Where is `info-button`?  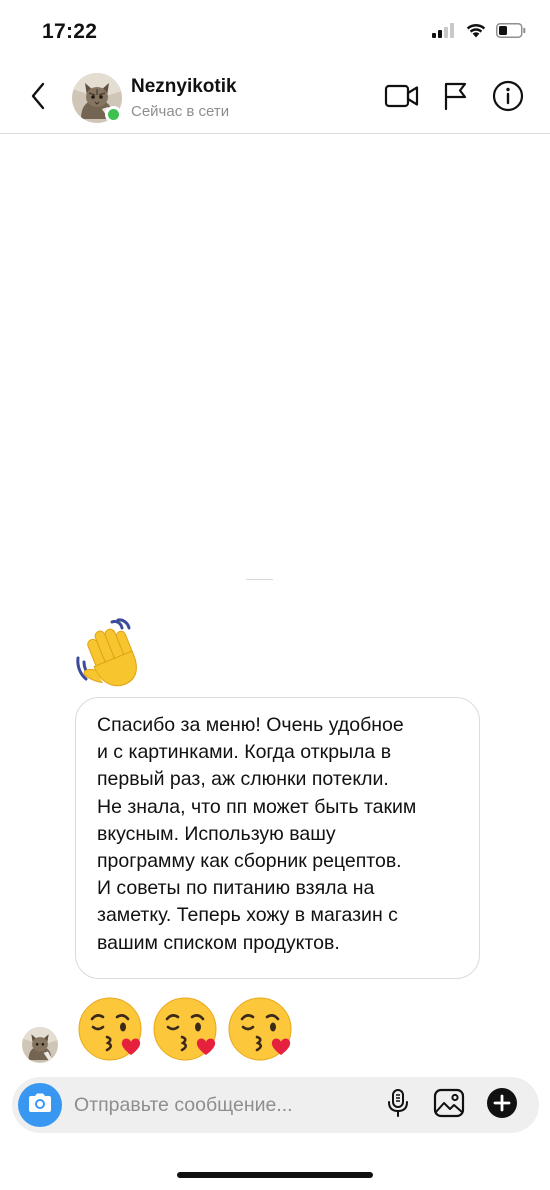
info-button is located at coordinates (508, 98).